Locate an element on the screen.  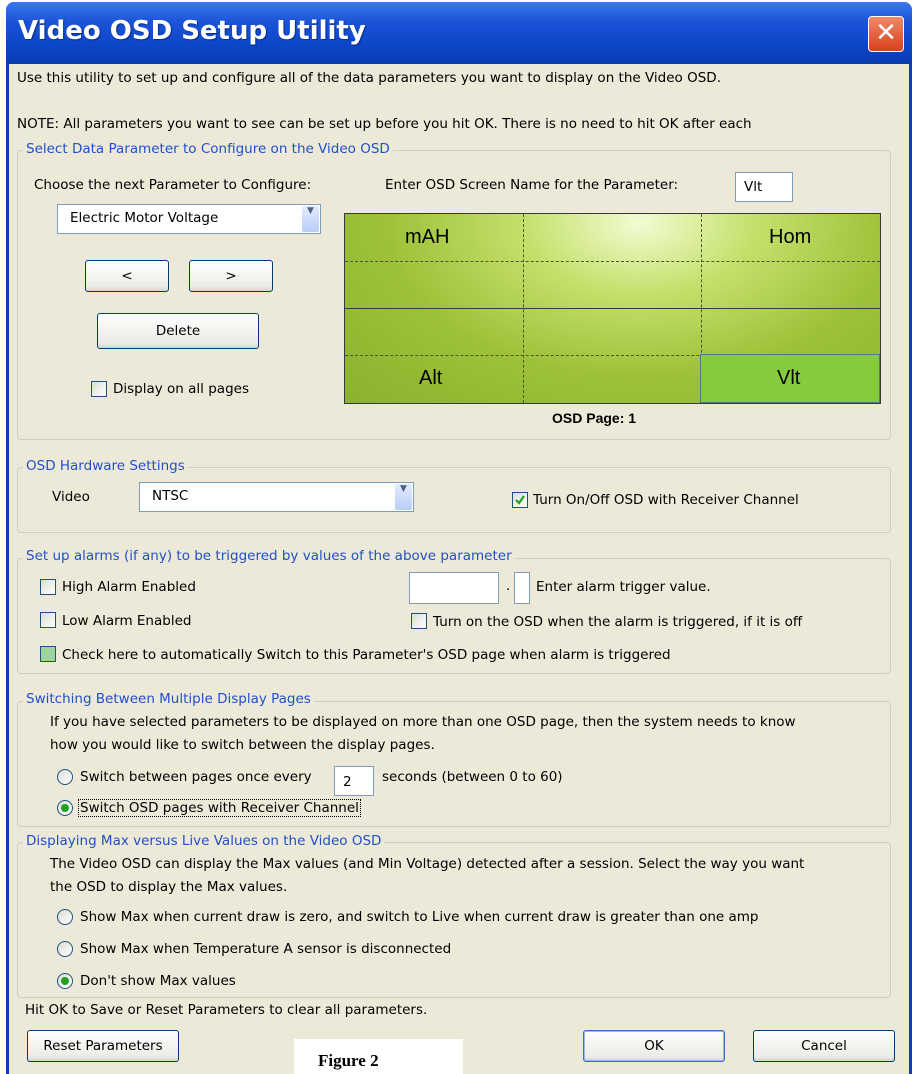
hardware-settings-legend: OSD Hardware Settings is located at coordinates (105, 466).